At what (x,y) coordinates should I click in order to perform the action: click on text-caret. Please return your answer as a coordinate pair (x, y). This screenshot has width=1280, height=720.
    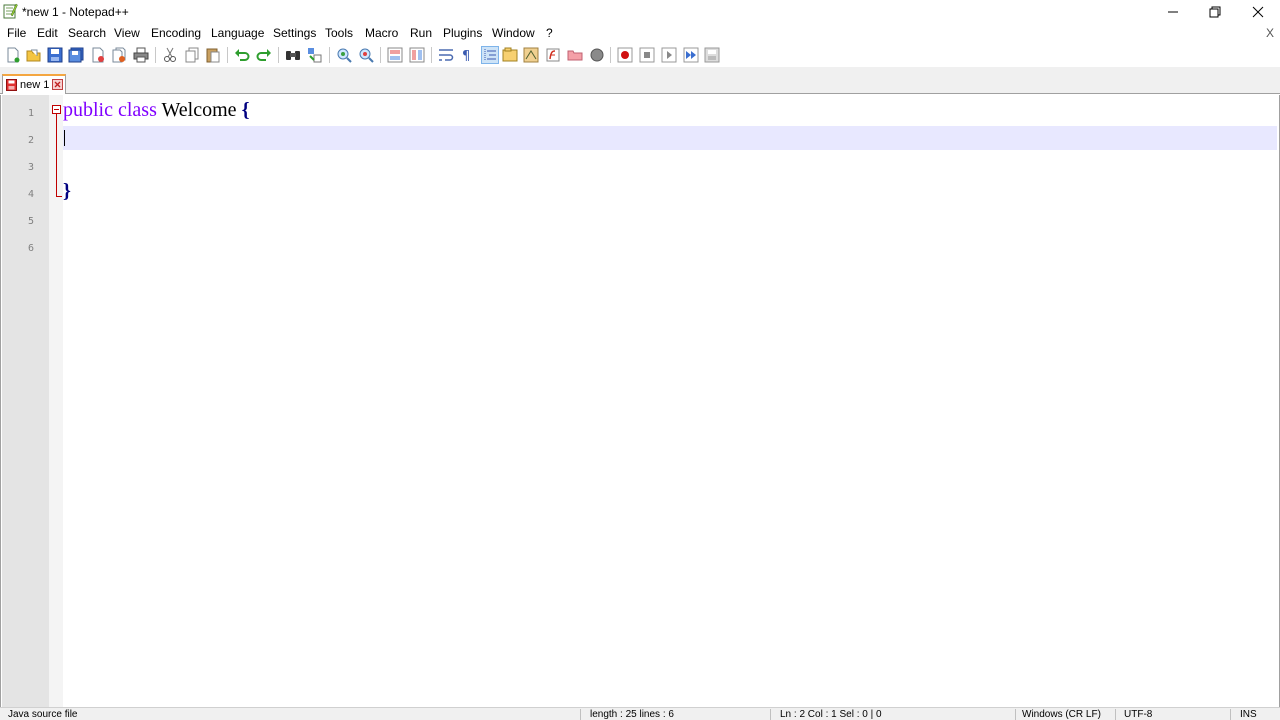
    Looking at the image, I should click on (64, 138).